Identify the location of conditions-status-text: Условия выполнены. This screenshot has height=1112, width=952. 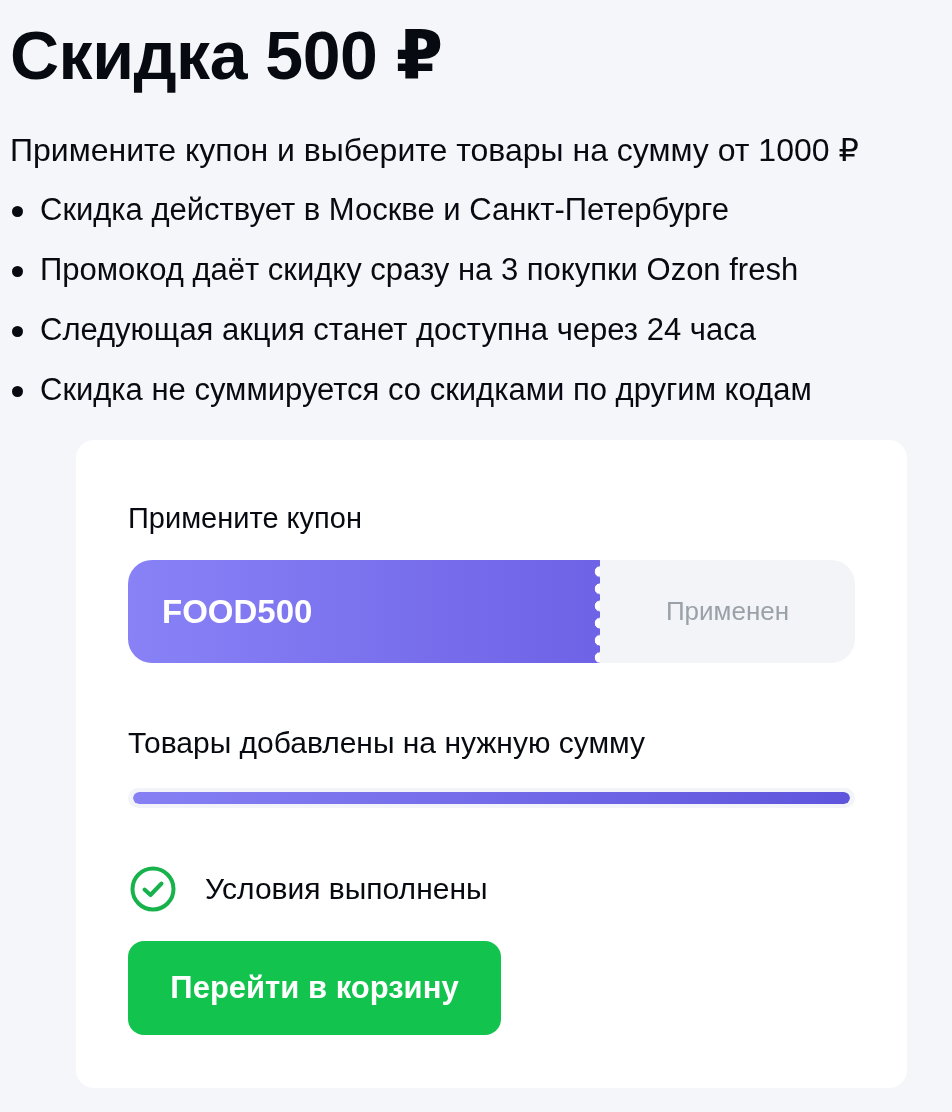
(346, 889).